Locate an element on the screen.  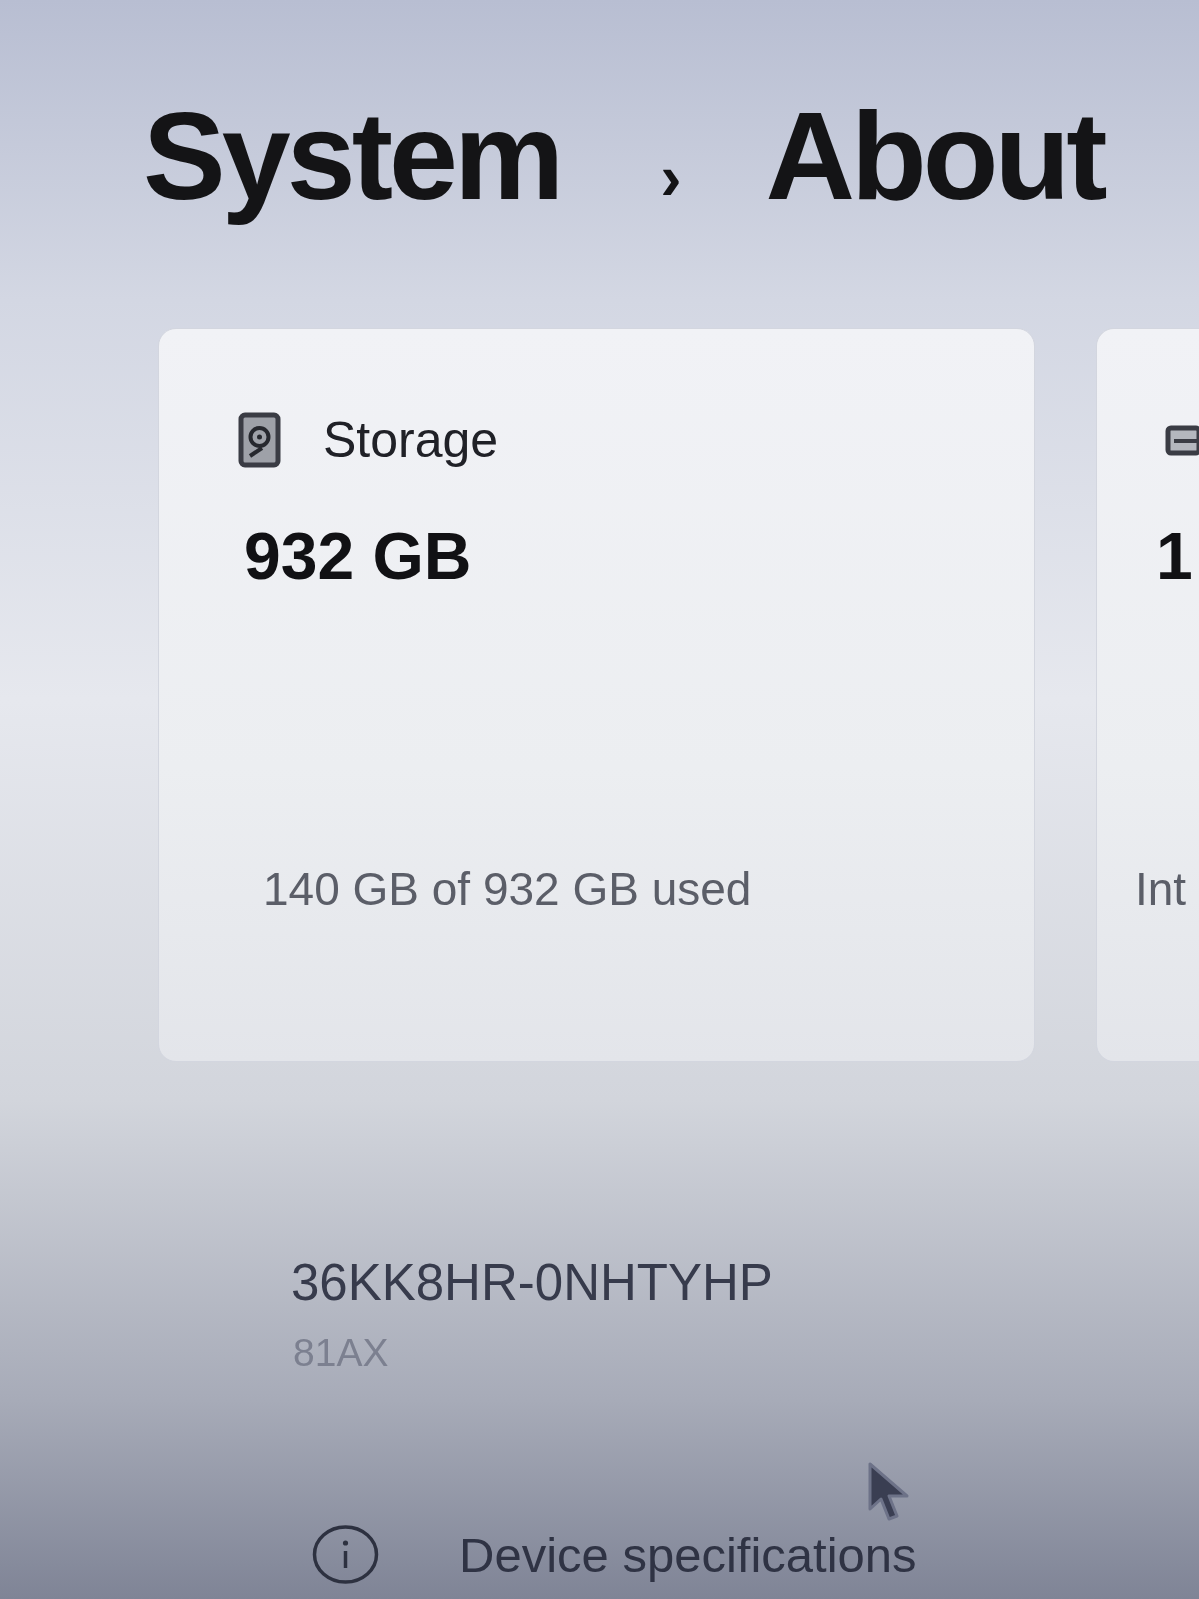
card-title: Storage is located at coordinates (411, 440).